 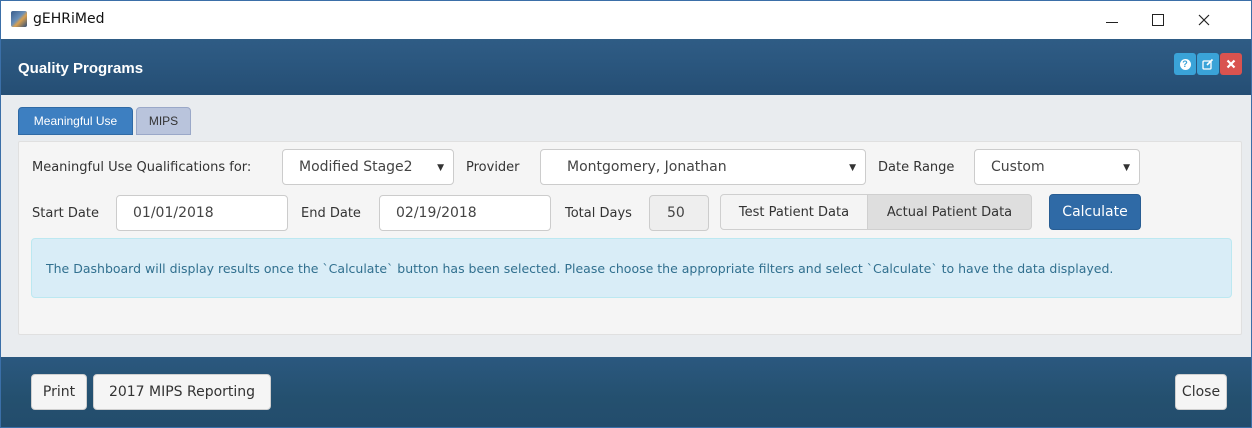 I want to click on help-icon: ?, so click(x=1185, y=64).